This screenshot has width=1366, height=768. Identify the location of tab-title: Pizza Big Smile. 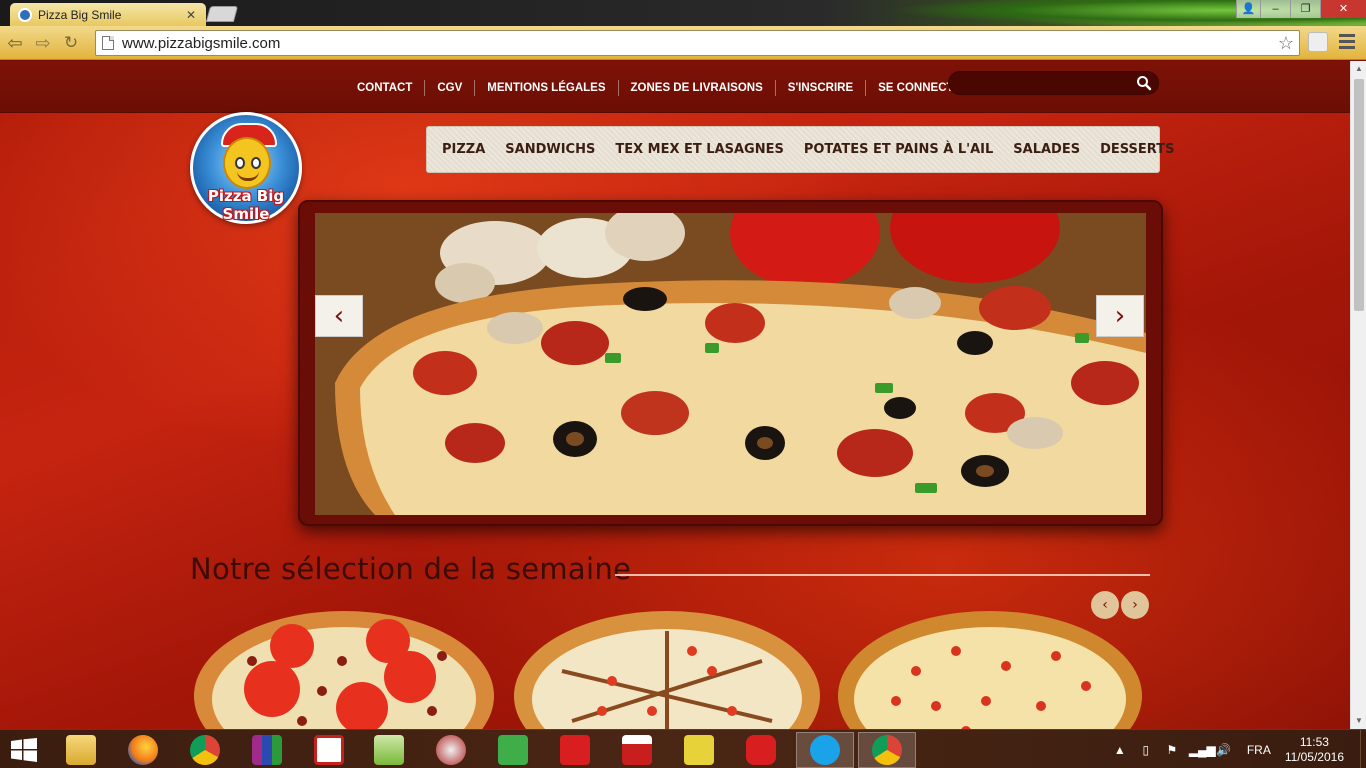
(80, 14).